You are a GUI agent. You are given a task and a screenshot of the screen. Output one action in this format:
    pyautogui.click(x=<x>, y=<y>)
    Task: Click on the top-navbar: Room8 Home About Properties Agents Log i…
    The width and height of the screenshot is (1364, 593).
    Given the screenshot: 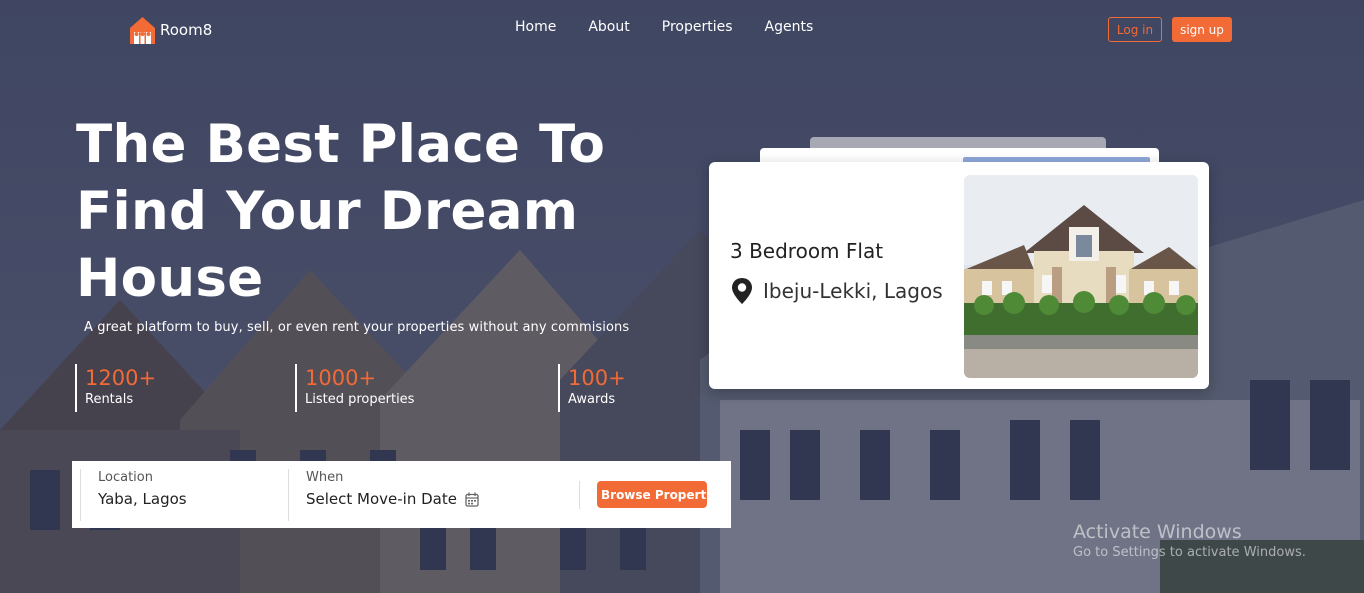 What is the action you would take?
    pyautogui.click(x=682, y=29)
    